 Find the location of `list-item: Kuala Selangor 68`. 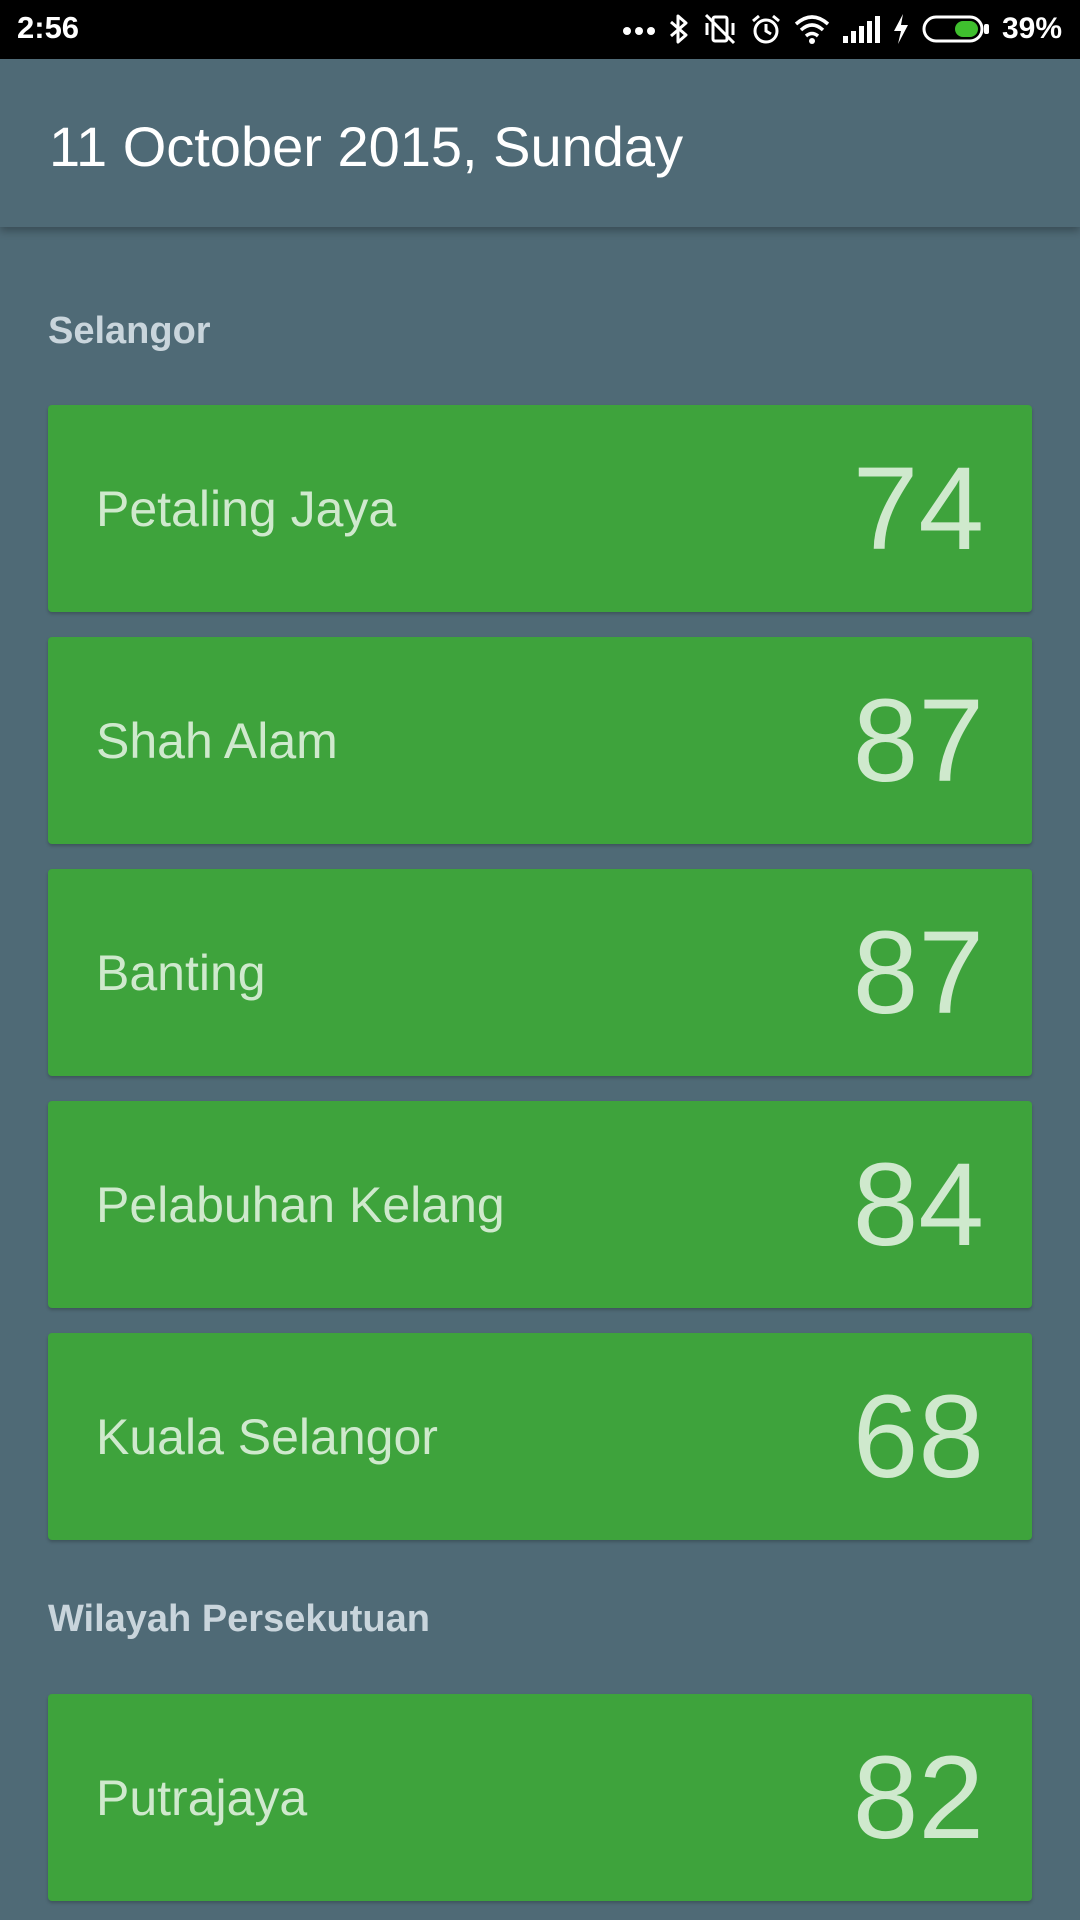

list-item: Kuala Selangor 68 is located at coordinates (540, 1436).